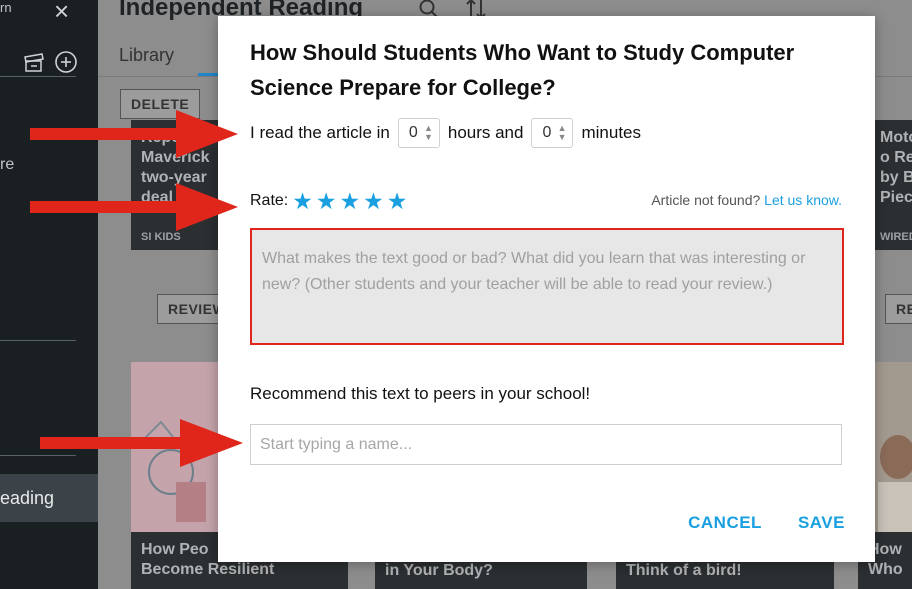 Image resolution: width=912 pixels, height=589 pixels. Describe the element at coordinates (706, 200) in the screenshot. I see `not-found-text: Article not found?` at that location.